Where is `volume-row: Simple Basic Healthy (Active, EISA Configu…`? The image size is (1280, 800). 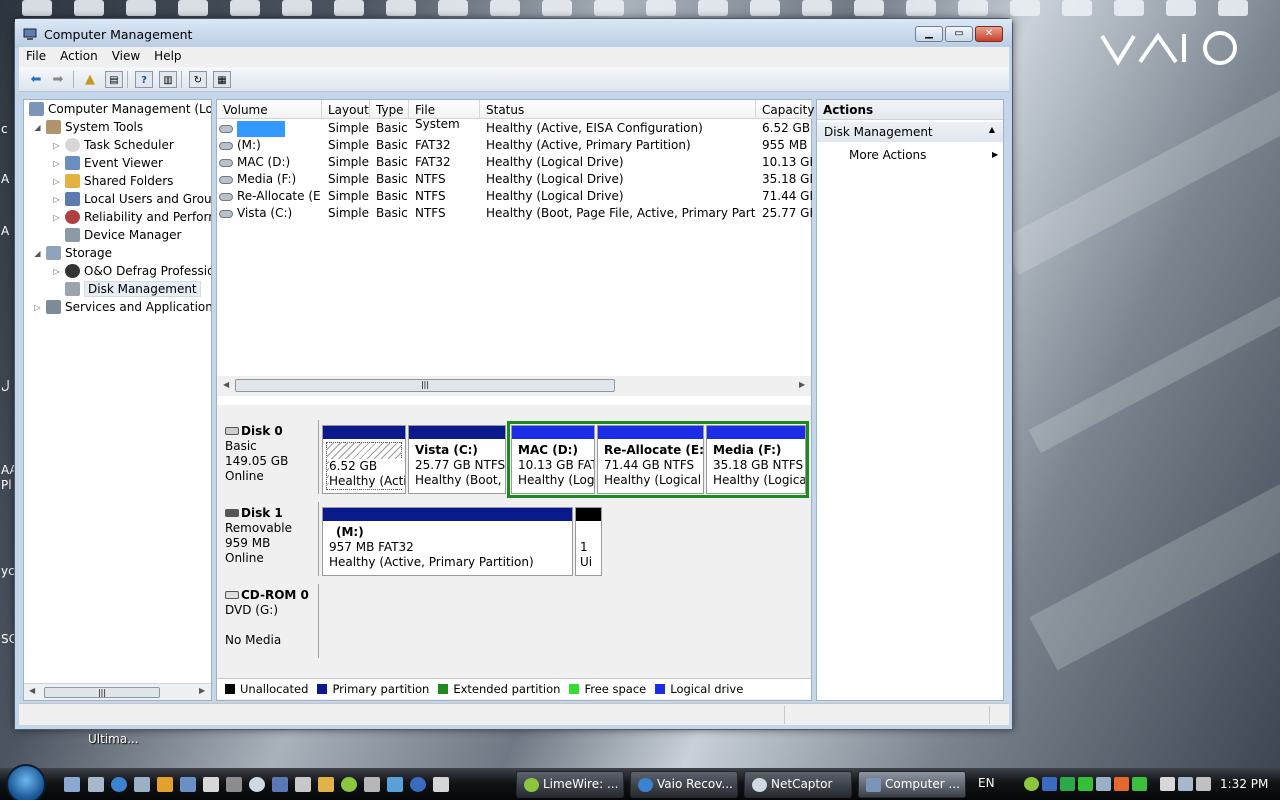
volume-row: Simple Basic Healthy (Active, EISA Configu… is located at coordinates (514, 128).